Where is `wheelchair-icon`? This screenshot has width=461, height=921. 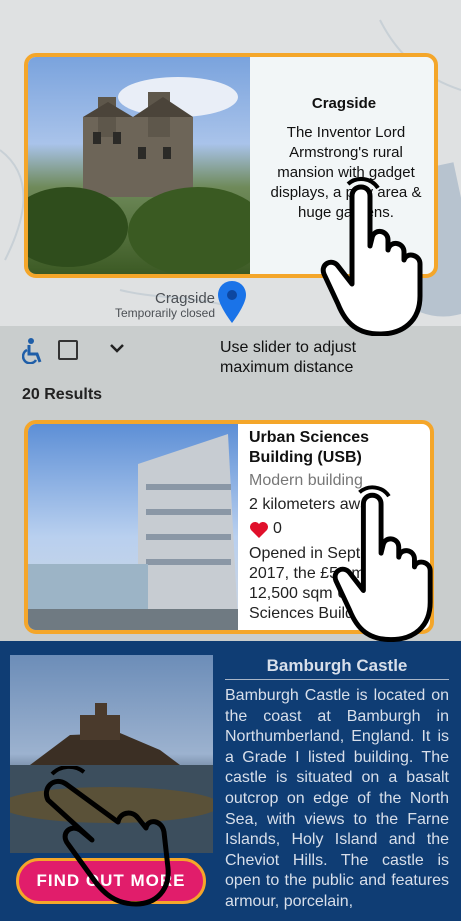
wheelchair-icon is located at coordinates (33, 351).